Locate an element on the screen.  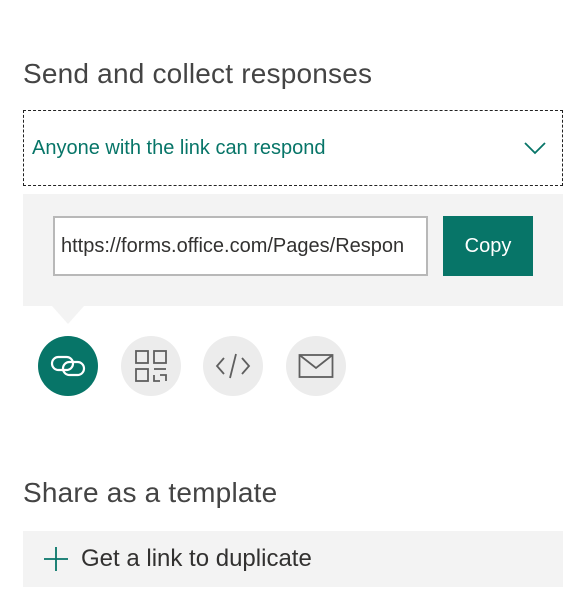
share-qr-button is located at coordinates (151, 366).